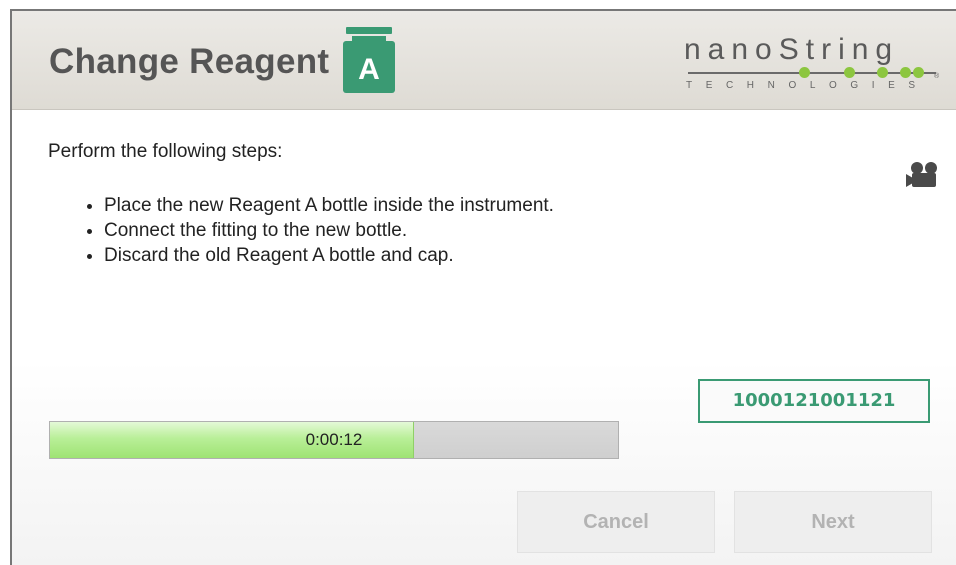  Describe the element at coordinates (369, 69) in the screenshot. I see `reagent-letter: A` at that location.